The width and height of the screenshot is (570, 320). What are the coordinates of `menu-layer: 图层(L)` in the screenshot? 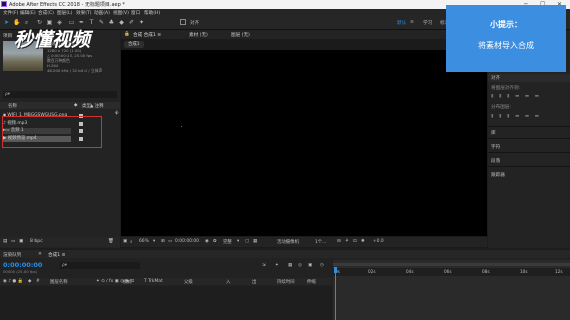 It's located at (64, 13).